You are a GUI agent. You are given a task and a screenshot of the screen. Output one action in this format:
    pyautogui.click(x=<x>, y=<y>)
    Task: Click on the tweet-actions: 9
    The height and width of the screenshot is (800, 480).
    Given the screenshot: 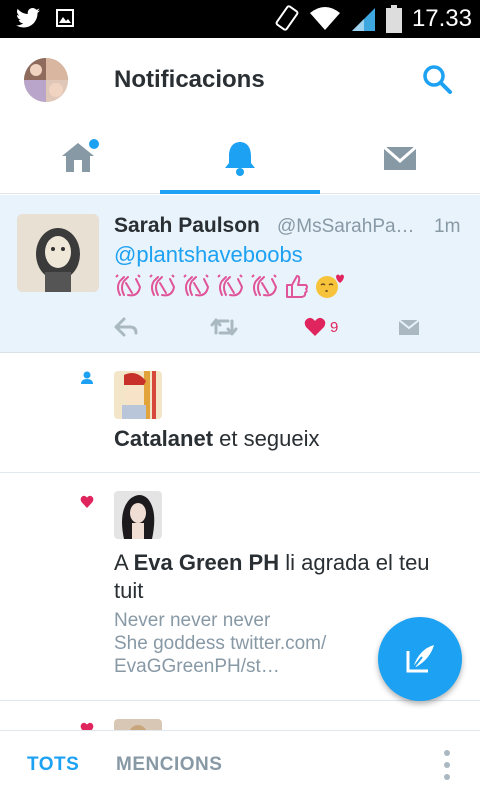 What is the action you would take?
    pyautogui.click(x=274, y=327)
    